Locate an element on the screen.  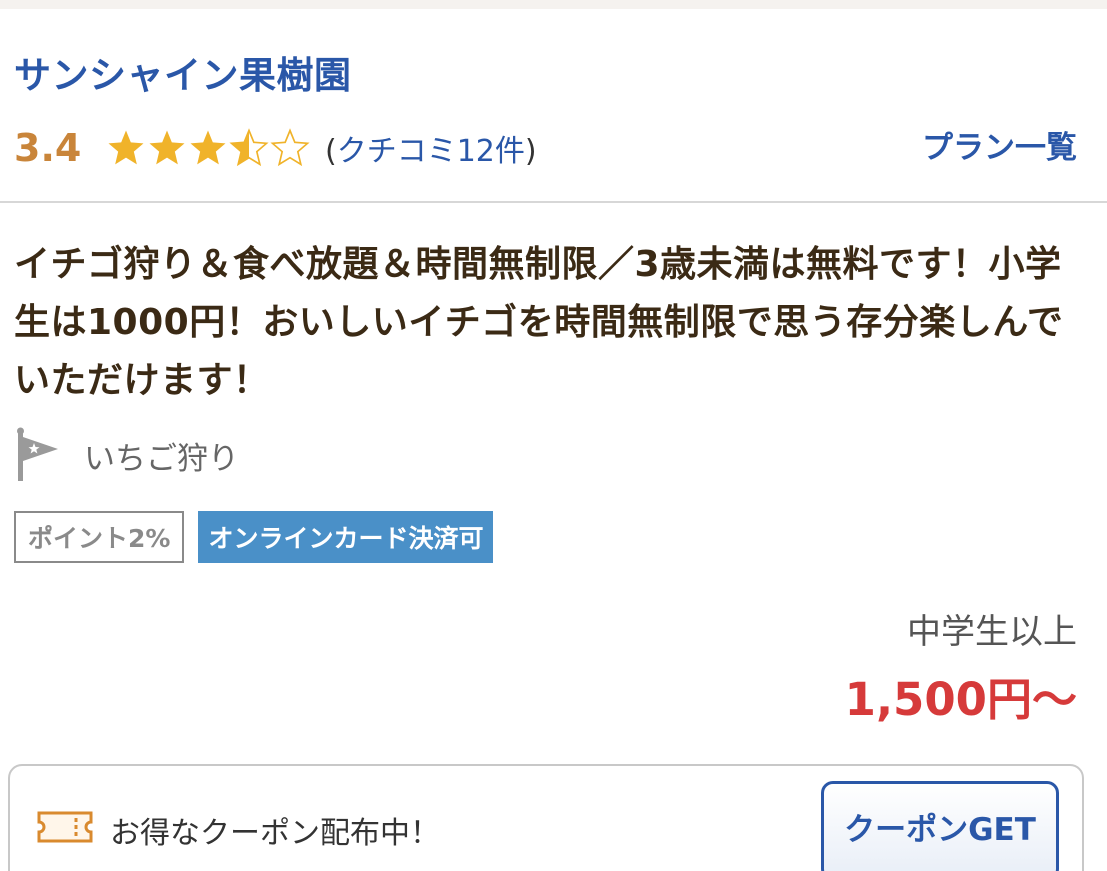
coupon-banner: お得なクーポン配布中！ クーポンGET is located at coordinates (546, 817).